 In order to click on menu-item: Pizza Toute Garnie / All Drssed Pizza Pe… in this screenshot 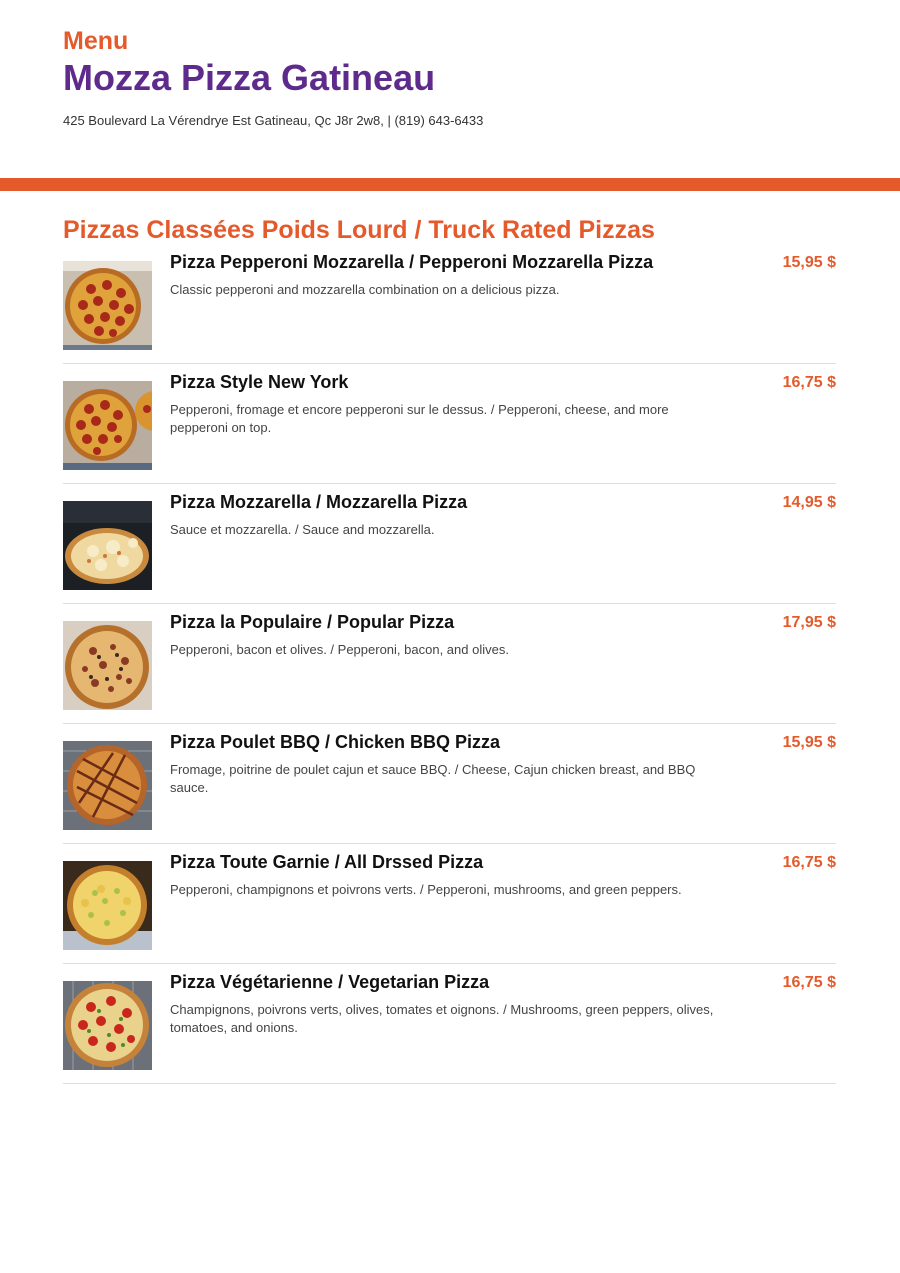, I will do `click(449, 904)`.